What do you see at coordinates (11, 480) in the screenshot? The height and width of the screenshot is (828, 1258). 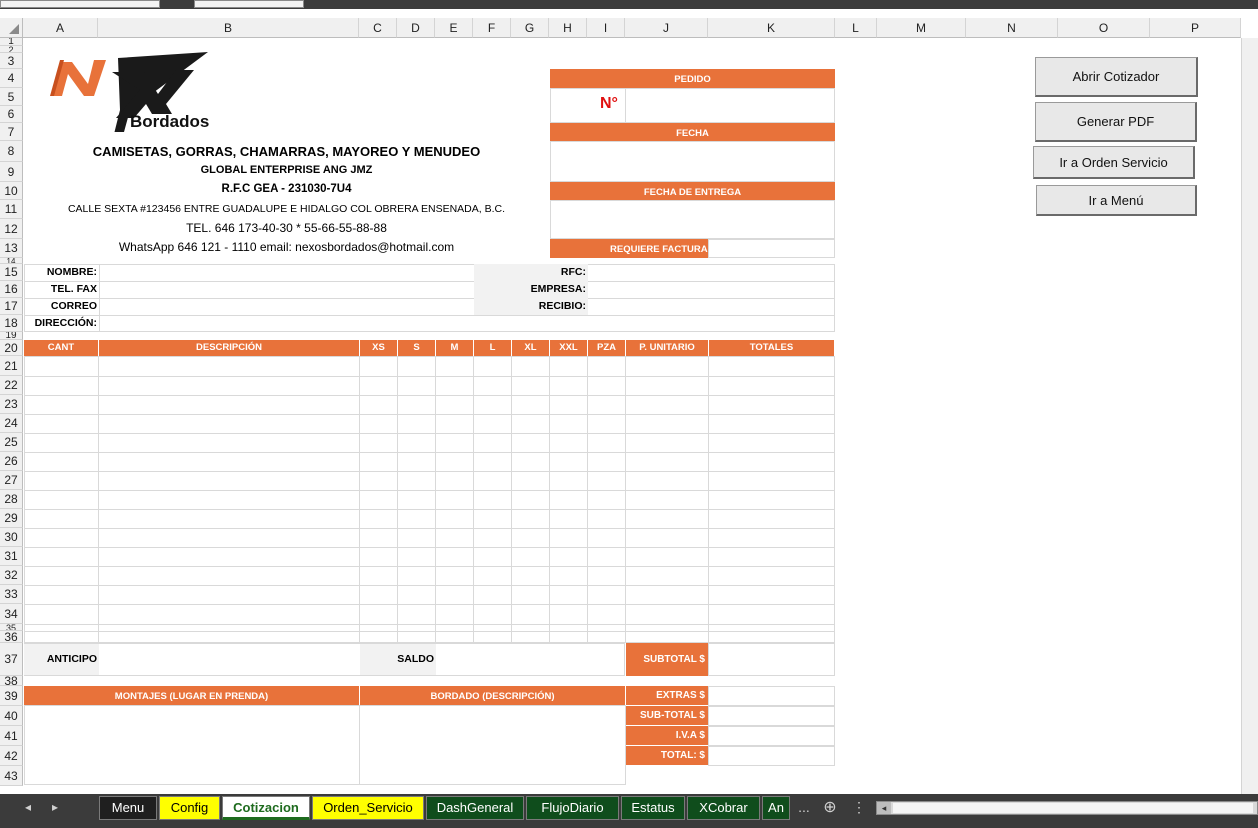 I see `row-header: 27` at bounding box center [11, 480].